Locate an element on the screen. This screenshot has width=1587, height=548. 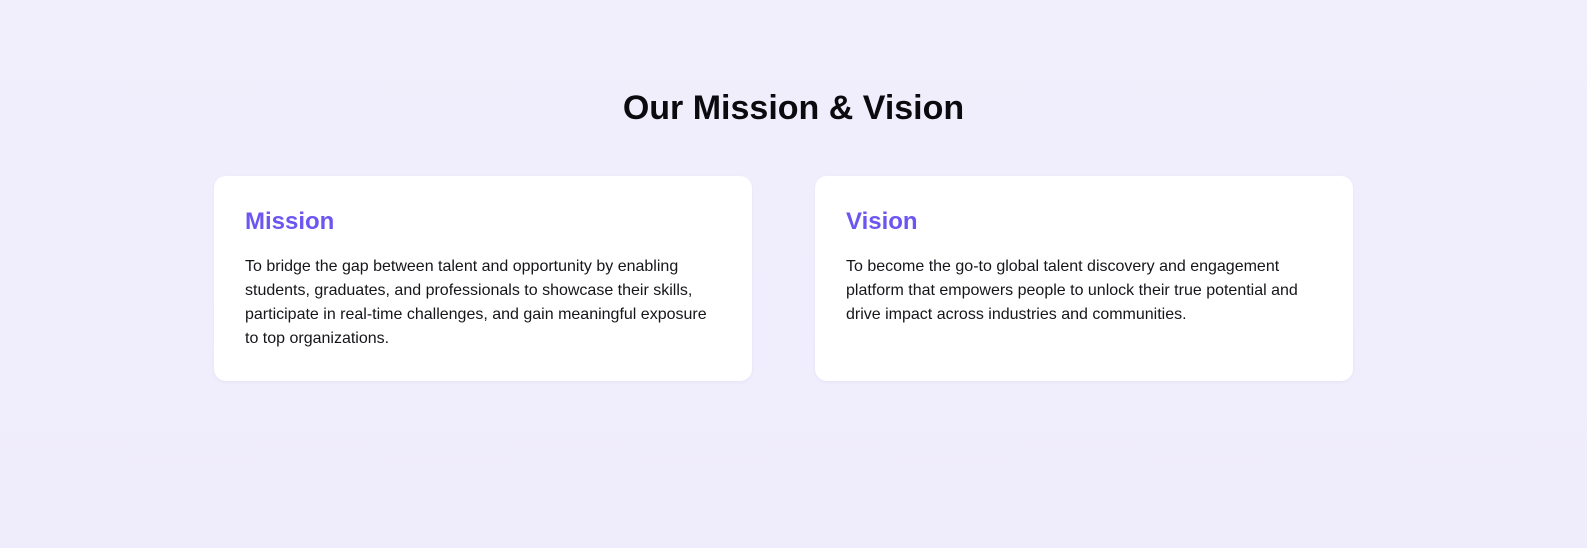
vision-card-title: Vision is located at coordinates (882, 221).